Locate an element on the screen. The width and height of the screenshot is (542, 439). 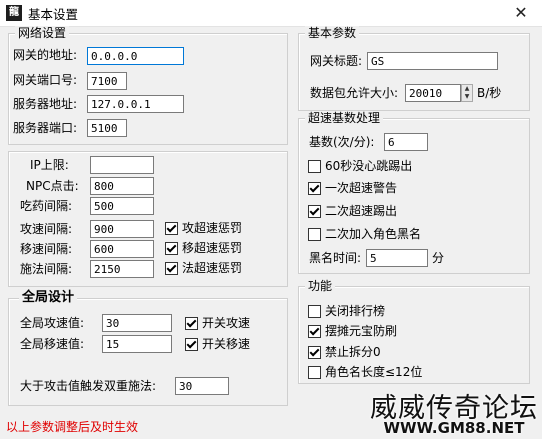
overspeed-base-input: 6 is located at coordinates (406, 142).